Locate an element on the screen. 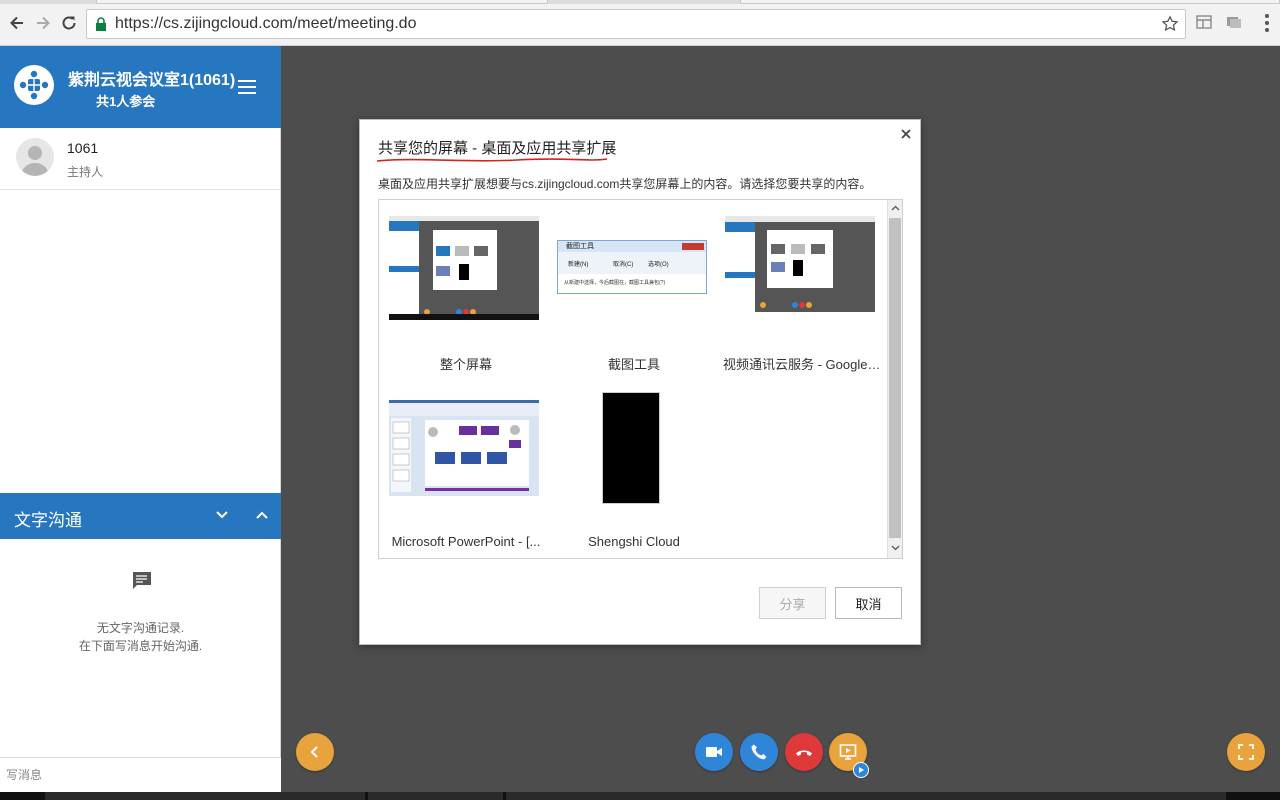 The image size is (1280, 800). more-vertical-icon is located at coordinates (1267, 23).